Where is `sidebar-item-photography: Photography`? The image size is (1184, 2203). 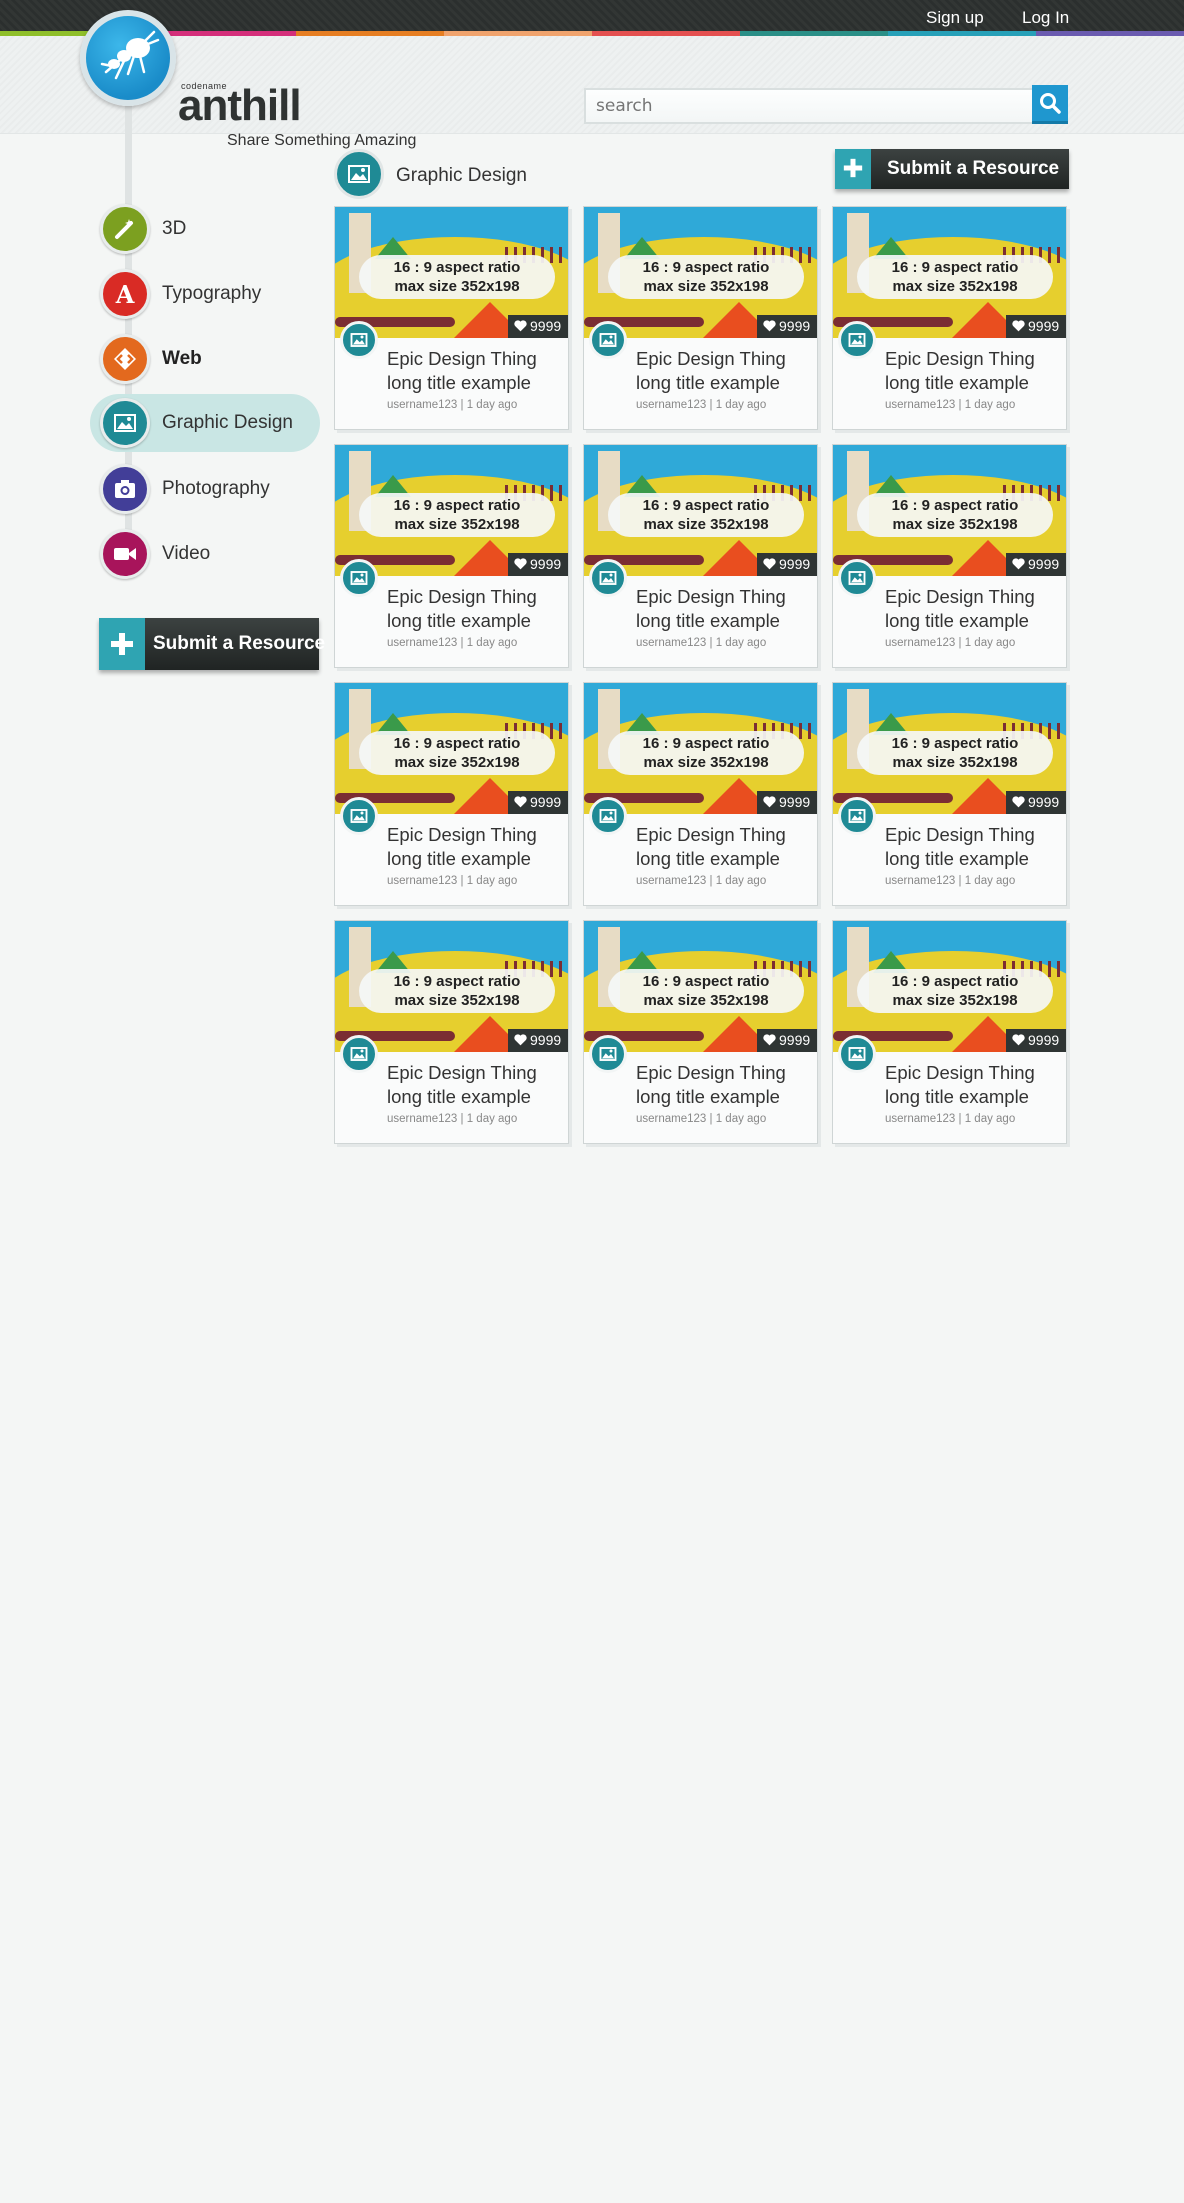
sidebar-item-photography: Photography is located at coordinates (205, 489).